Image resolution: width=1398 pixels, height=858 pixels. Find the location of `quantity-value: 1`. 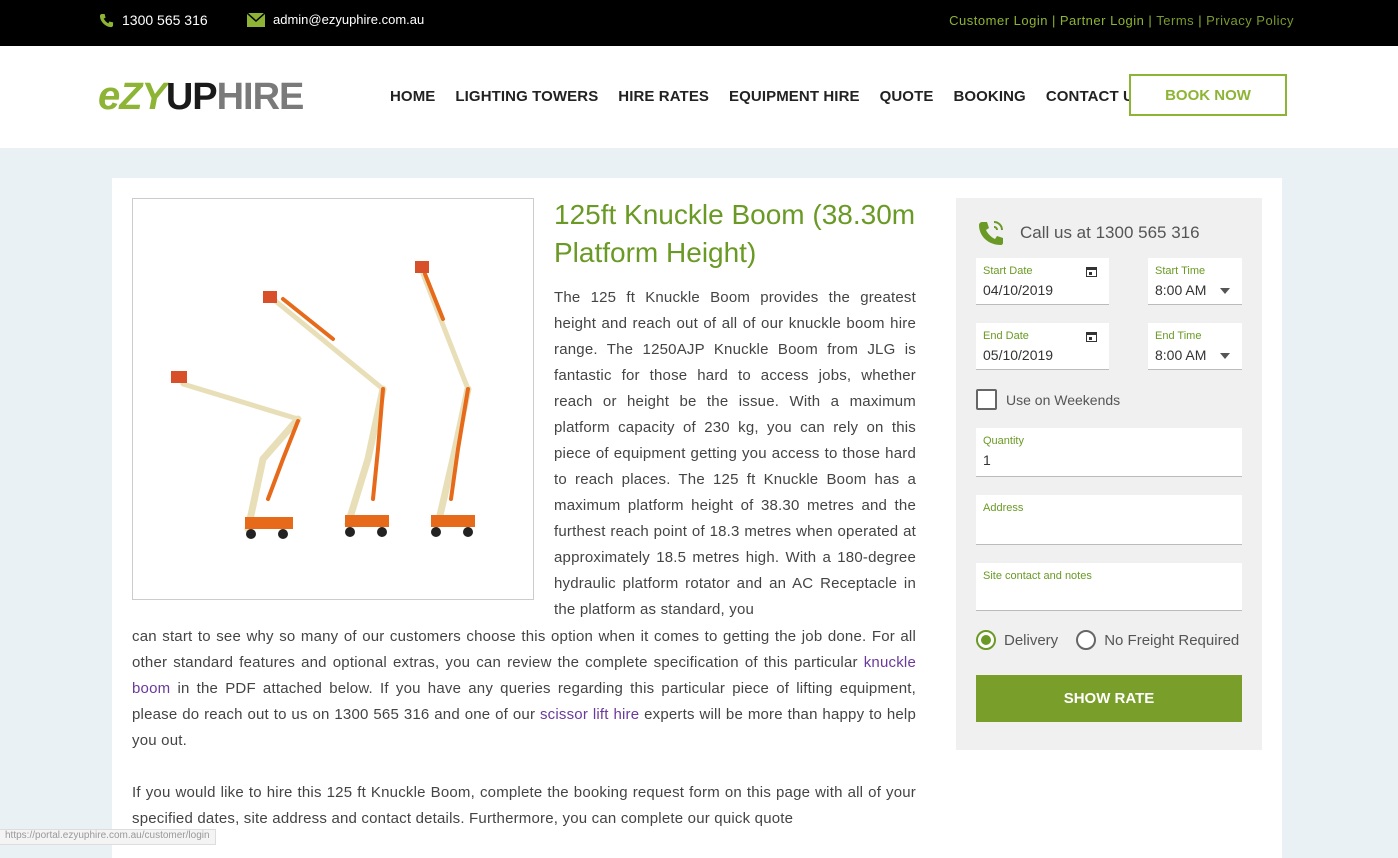

quantity-value: 1 is located at coordinates (987, 460).